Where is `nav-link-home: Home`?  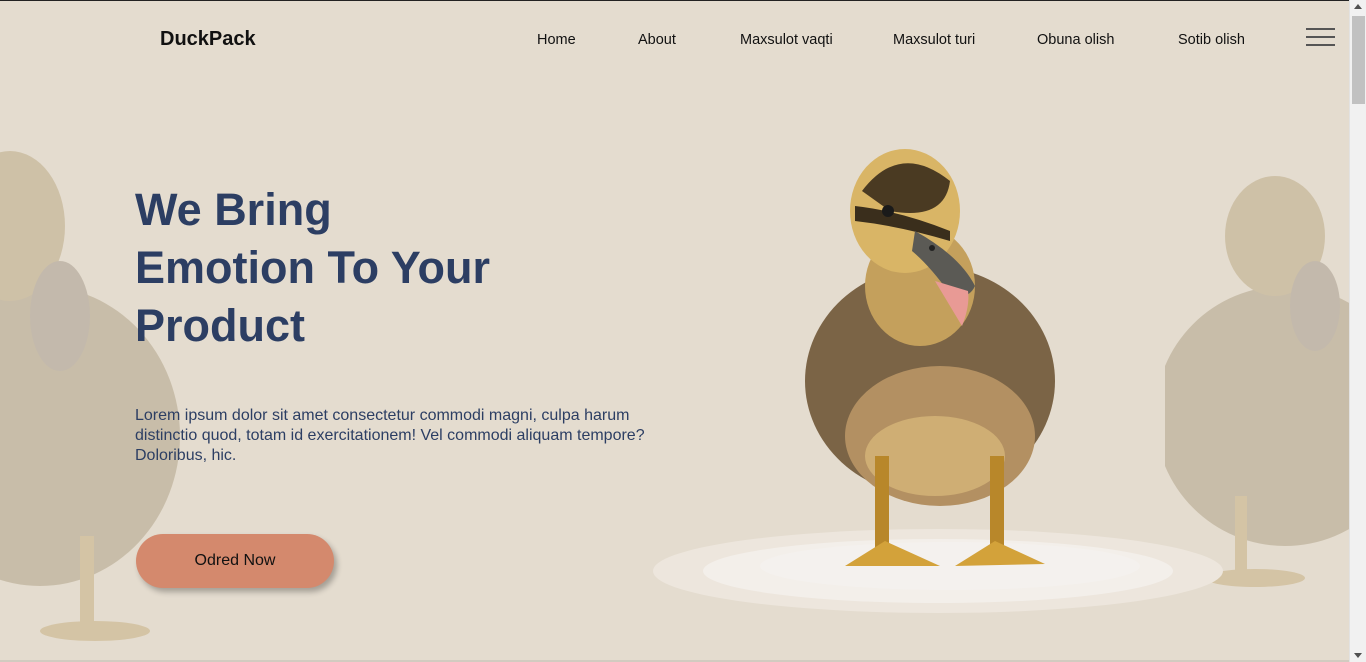 nav-link-home: Home is located at coordinates (556, 40).